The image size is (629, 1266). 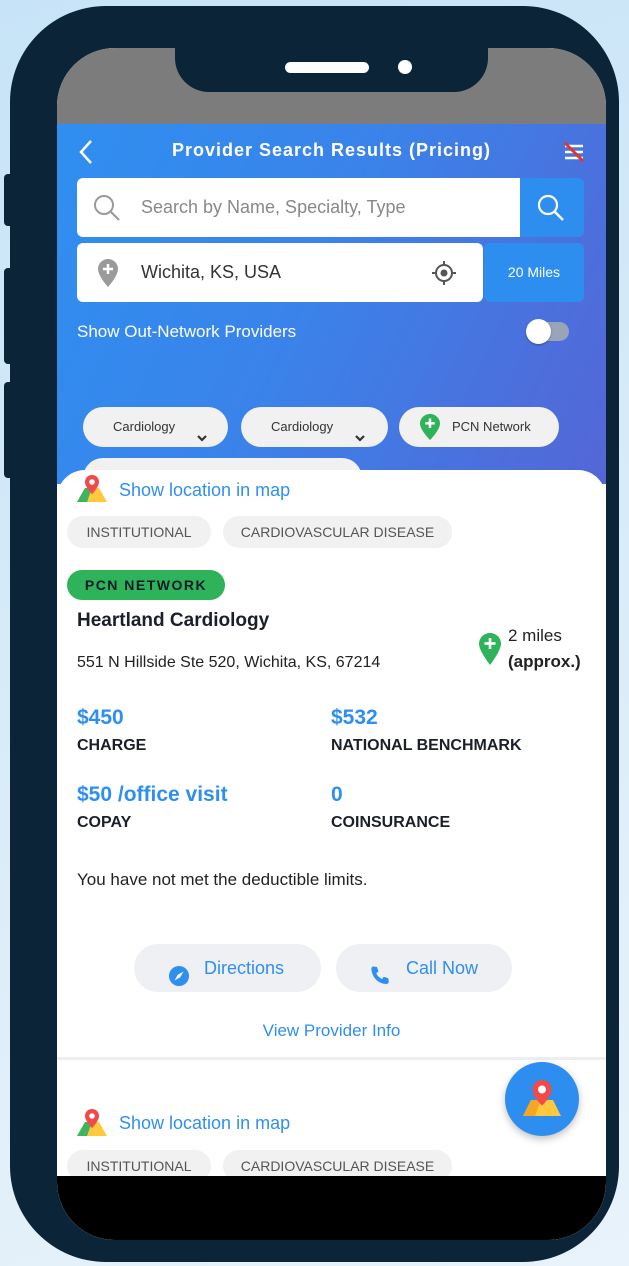 What do you see at coordinates (442, 968) in the screenshot?
I see `call-now-label: Call Now` at bounding box center [442, 968].